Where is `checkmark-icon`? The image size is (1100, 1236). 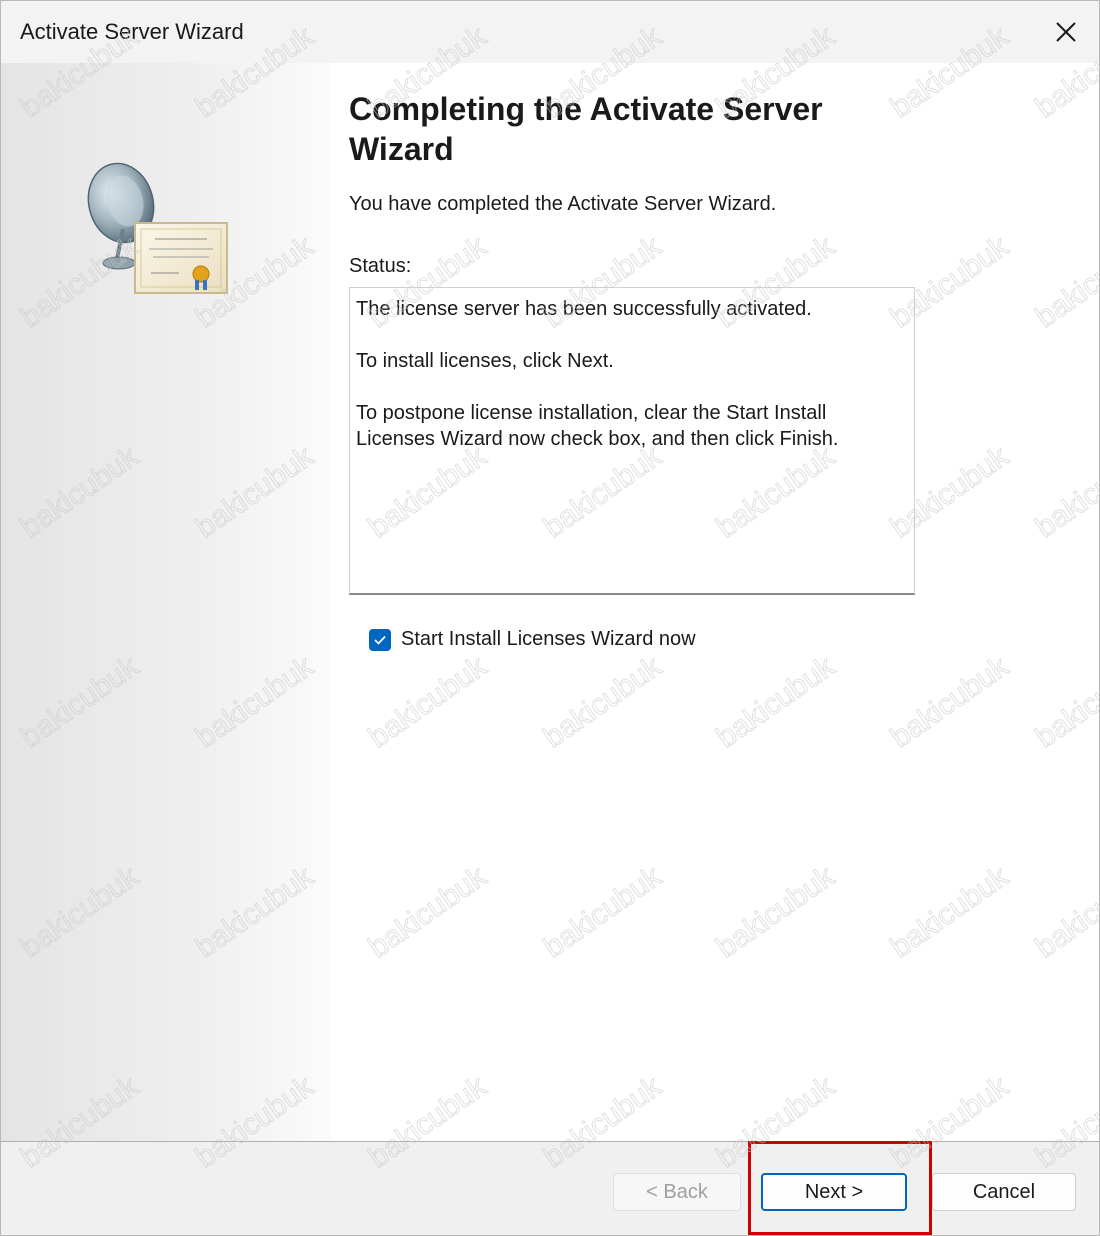
checkmark-icon is located at coordinates (380, 640).